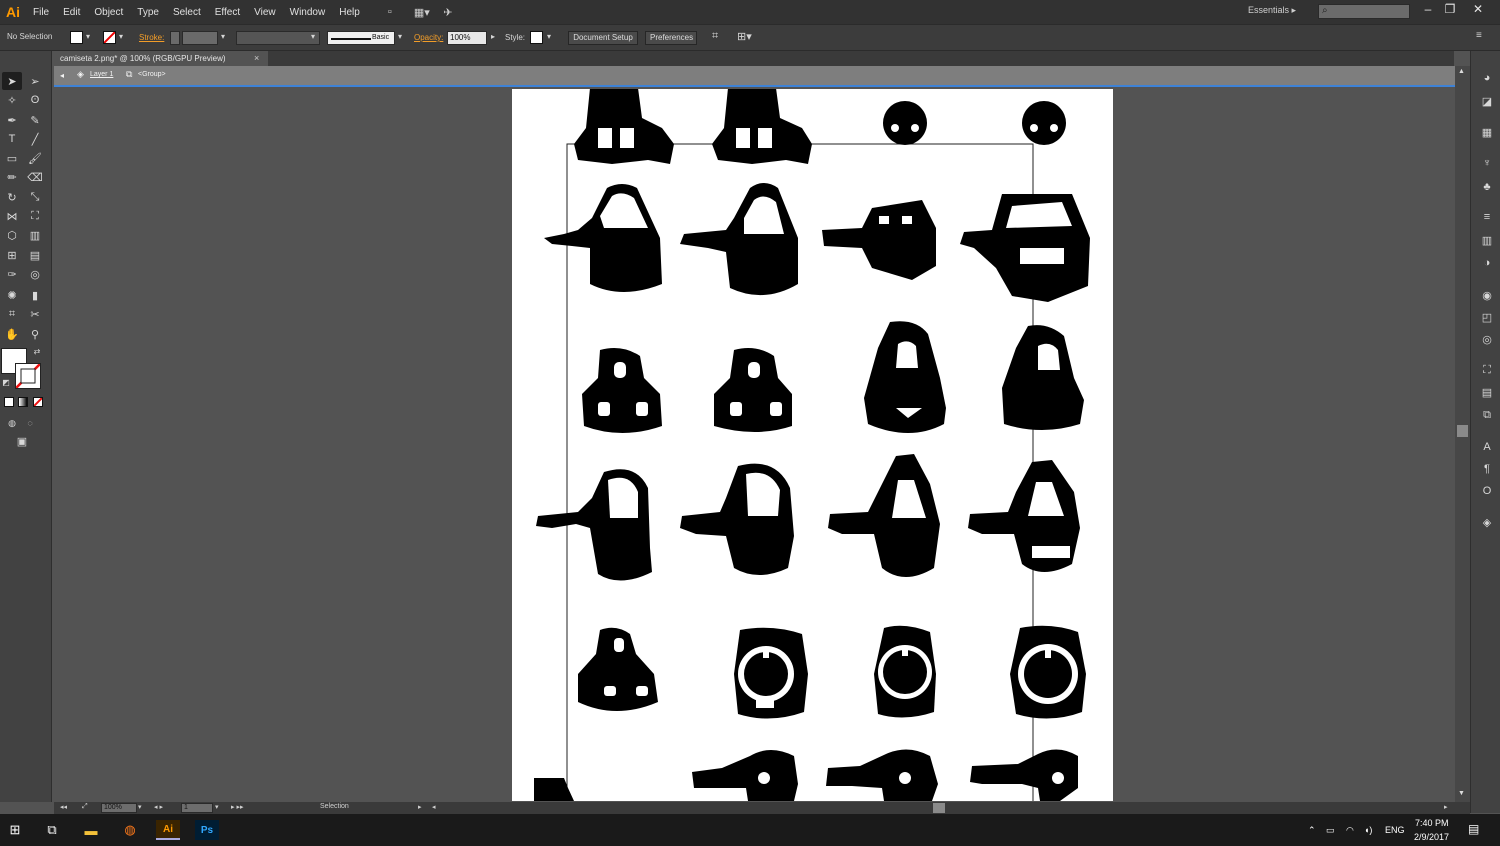  What do you see at coordinates (1364, 11) in the screenshot?
I see `search-field: ⌕` at bounding box center [1364, 11].